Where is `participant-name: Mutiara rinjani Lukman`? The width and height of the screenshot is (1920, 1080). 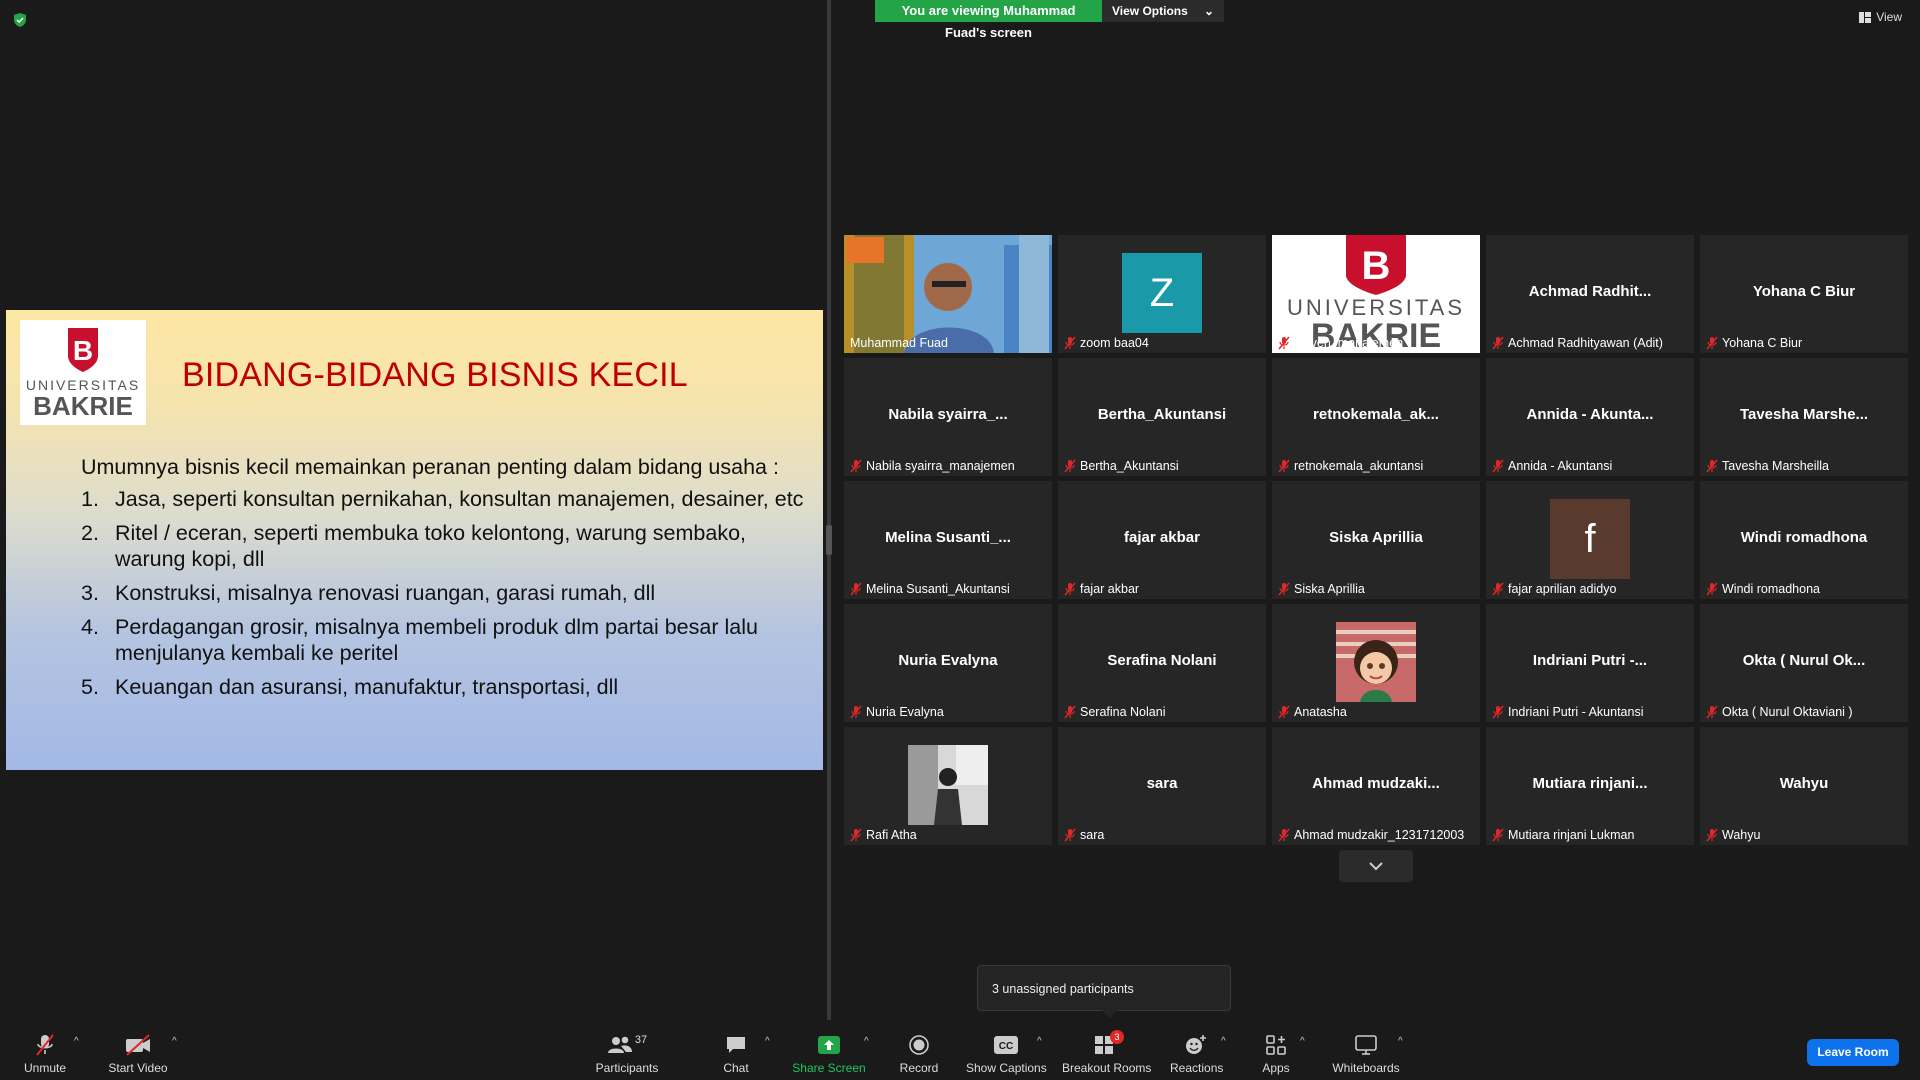
participant-name: Mutiara rinjani Lukman is located at coordinates (1571, 835).